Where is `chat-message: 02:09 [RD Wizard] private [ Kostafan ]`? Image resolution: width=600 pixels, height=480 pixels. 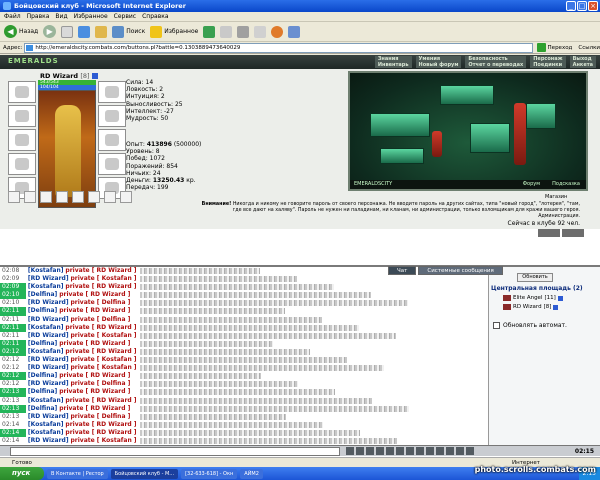
chat-message: 02:09 [RD Wizard] private [ Kostafan ] is located at coordinates (244, 279).